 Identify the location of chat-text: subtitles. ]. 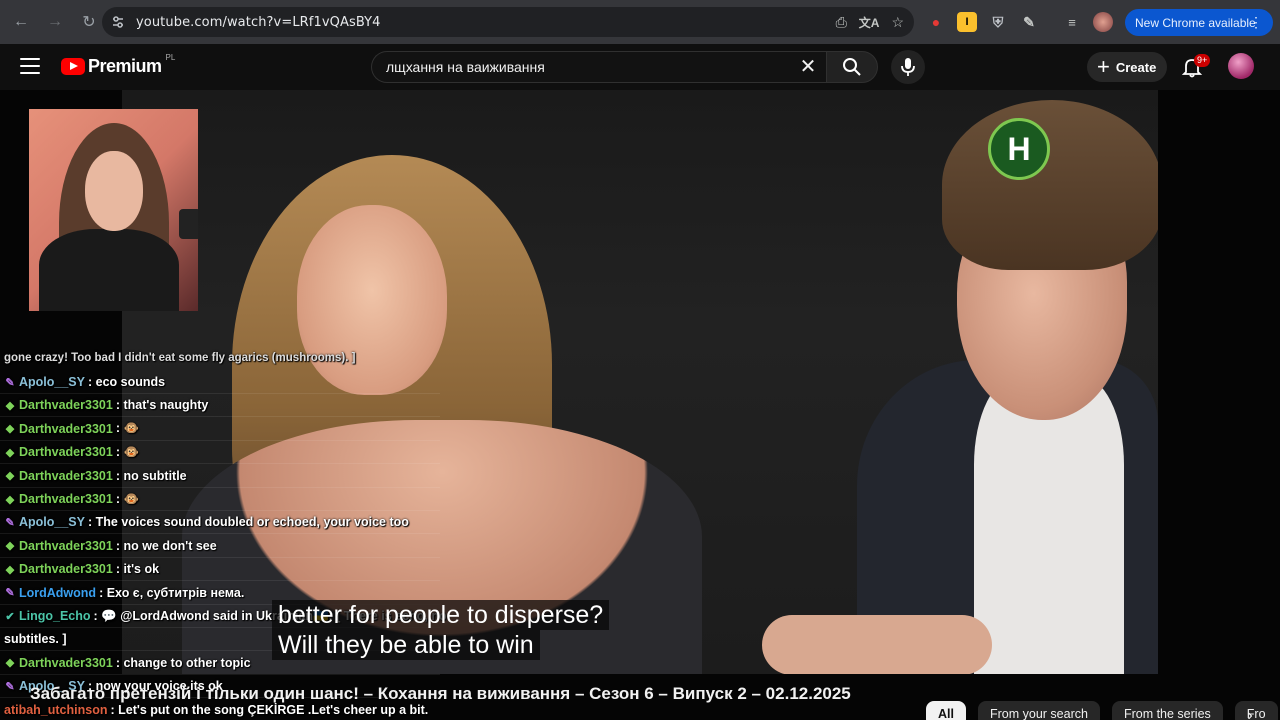
(35, 639).